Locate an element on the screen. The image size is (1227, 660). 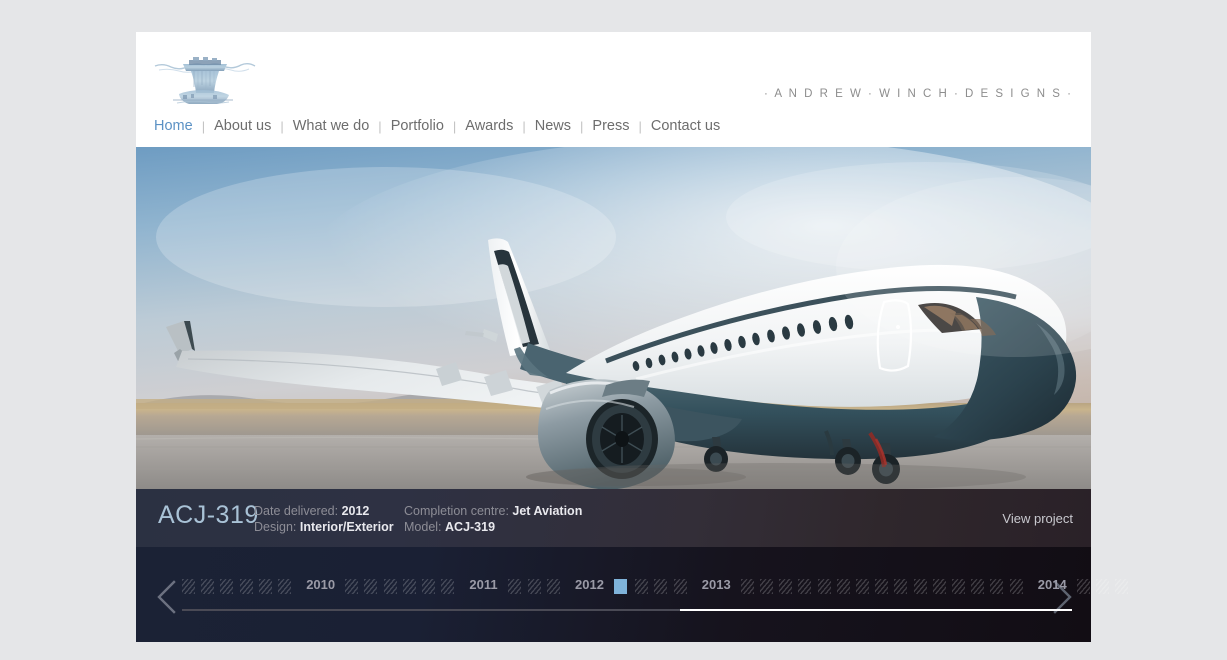
meta-row-design: Design: Interior/Exterior is located at coordinates (324, 527).